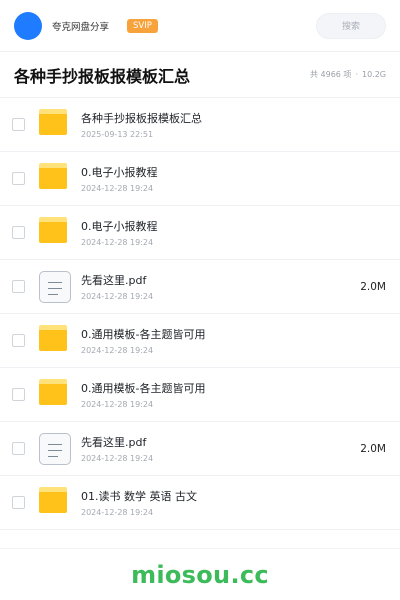  I want to click on item-name: 01.读书 数学 英语 古文, so click(139, 496).